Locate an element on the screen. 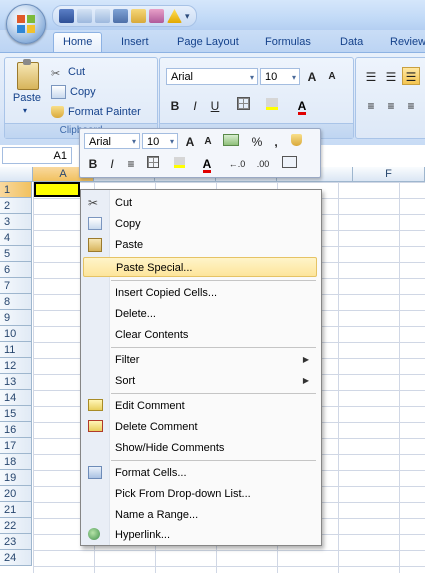  row-header-10: 10 is located at coordinates (16, 334).